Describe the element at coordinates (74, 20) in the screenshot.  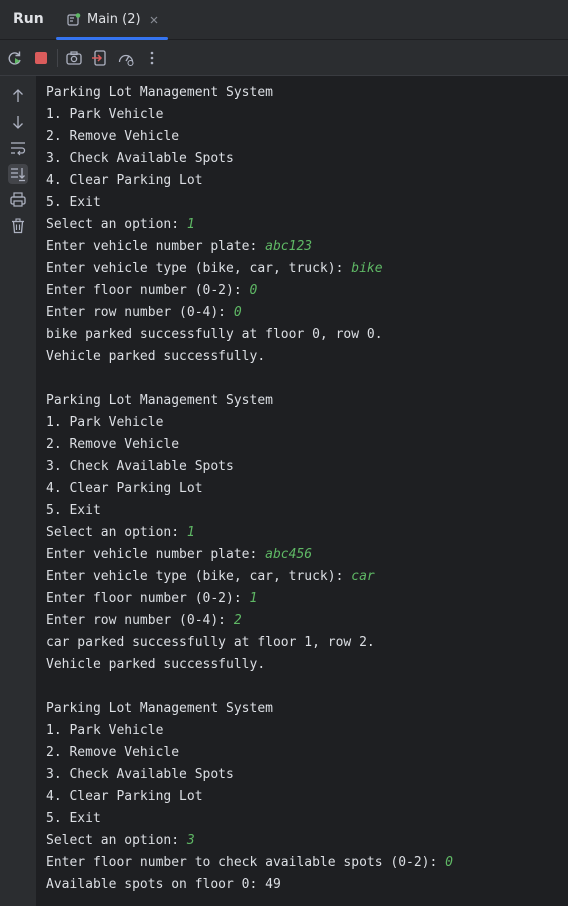
I see `run-config-icon` at that location.